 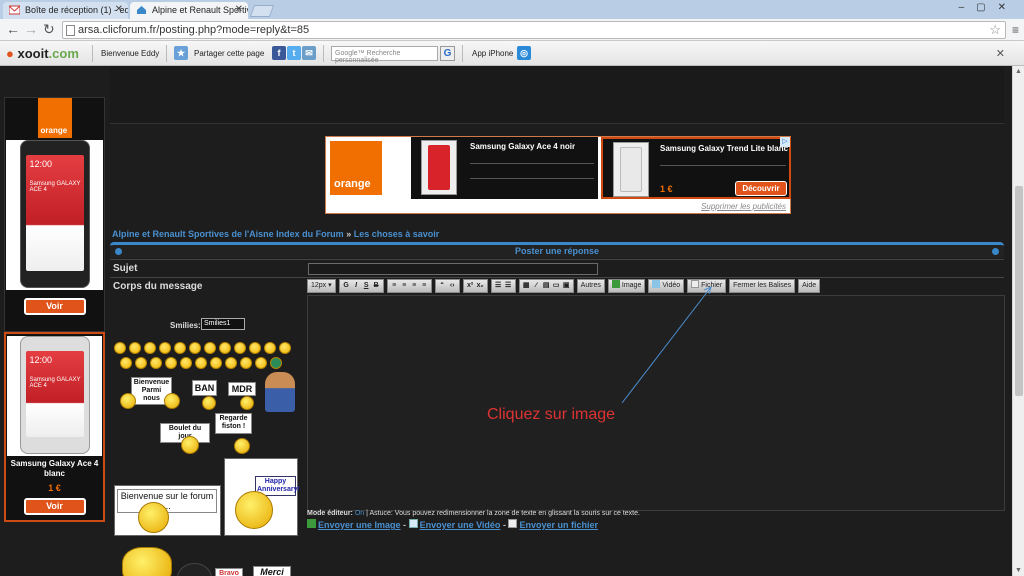 I want to click on app-icon: ◎, so click(x=524, y=53).